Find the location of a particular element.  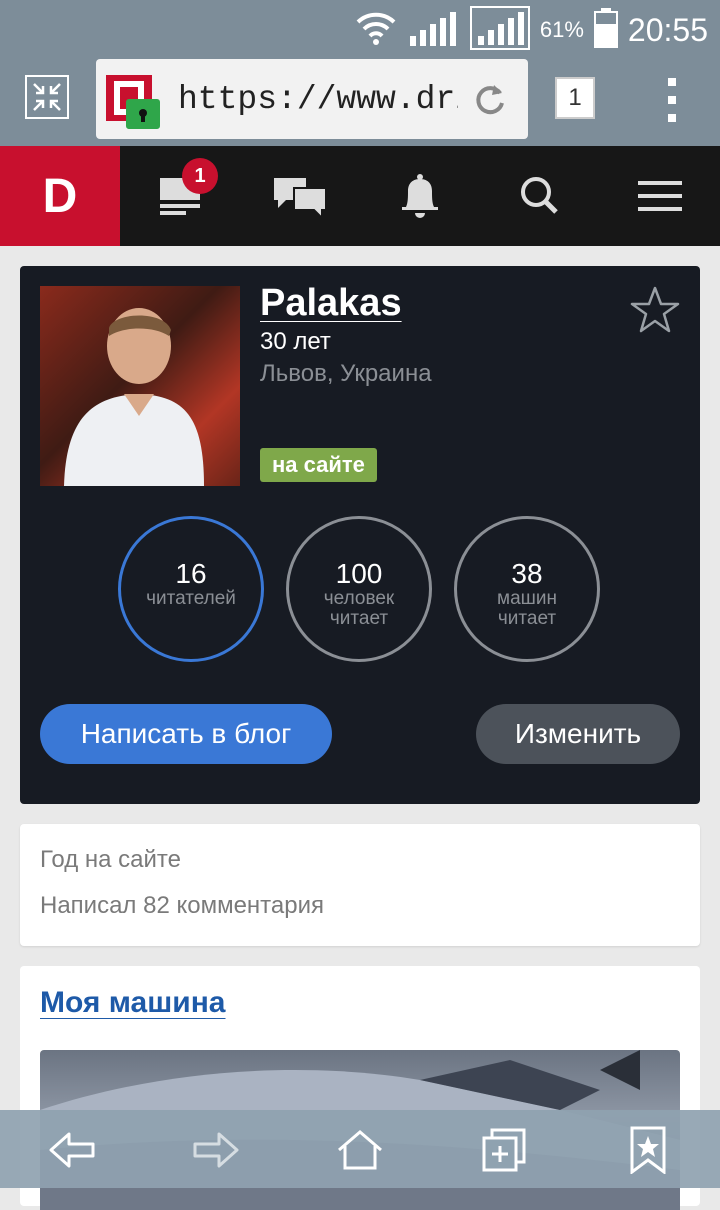

clock: 20:55 is located at coordinates (667, 29).